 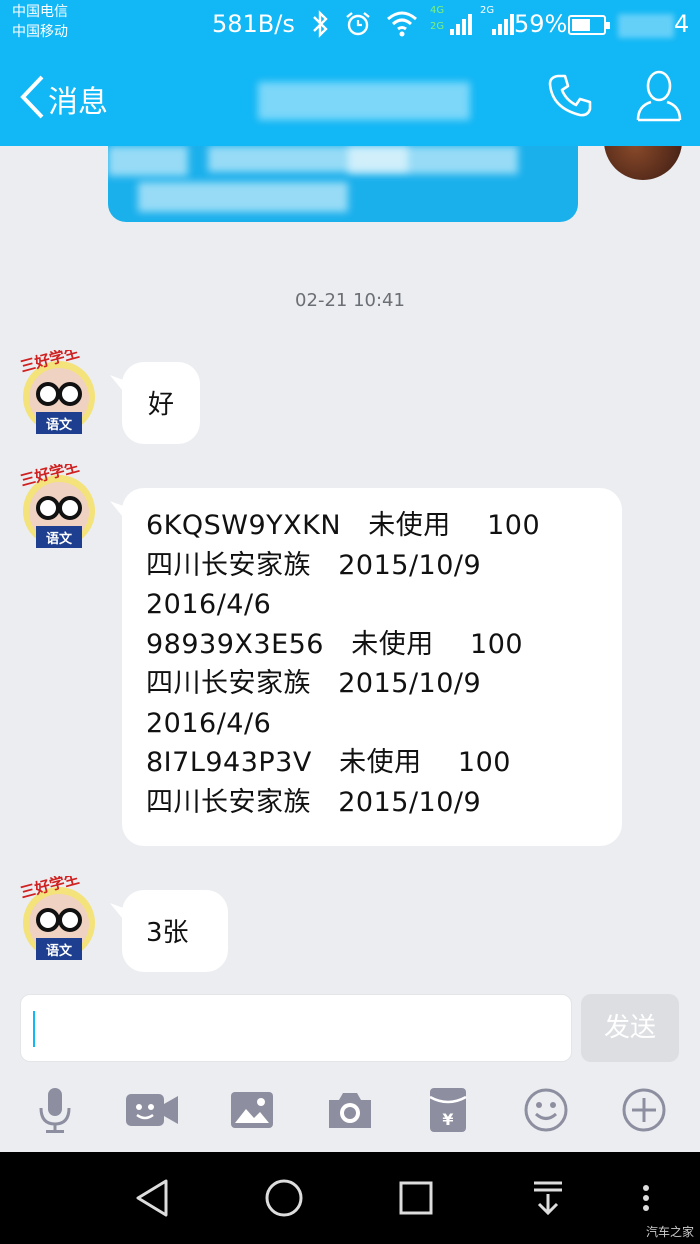 What do you see at coordinates (343, 525) in the screenshot?
I see `message-line: 6KQSW9YXKN 未使用 100` at bounding box center [343, 525].